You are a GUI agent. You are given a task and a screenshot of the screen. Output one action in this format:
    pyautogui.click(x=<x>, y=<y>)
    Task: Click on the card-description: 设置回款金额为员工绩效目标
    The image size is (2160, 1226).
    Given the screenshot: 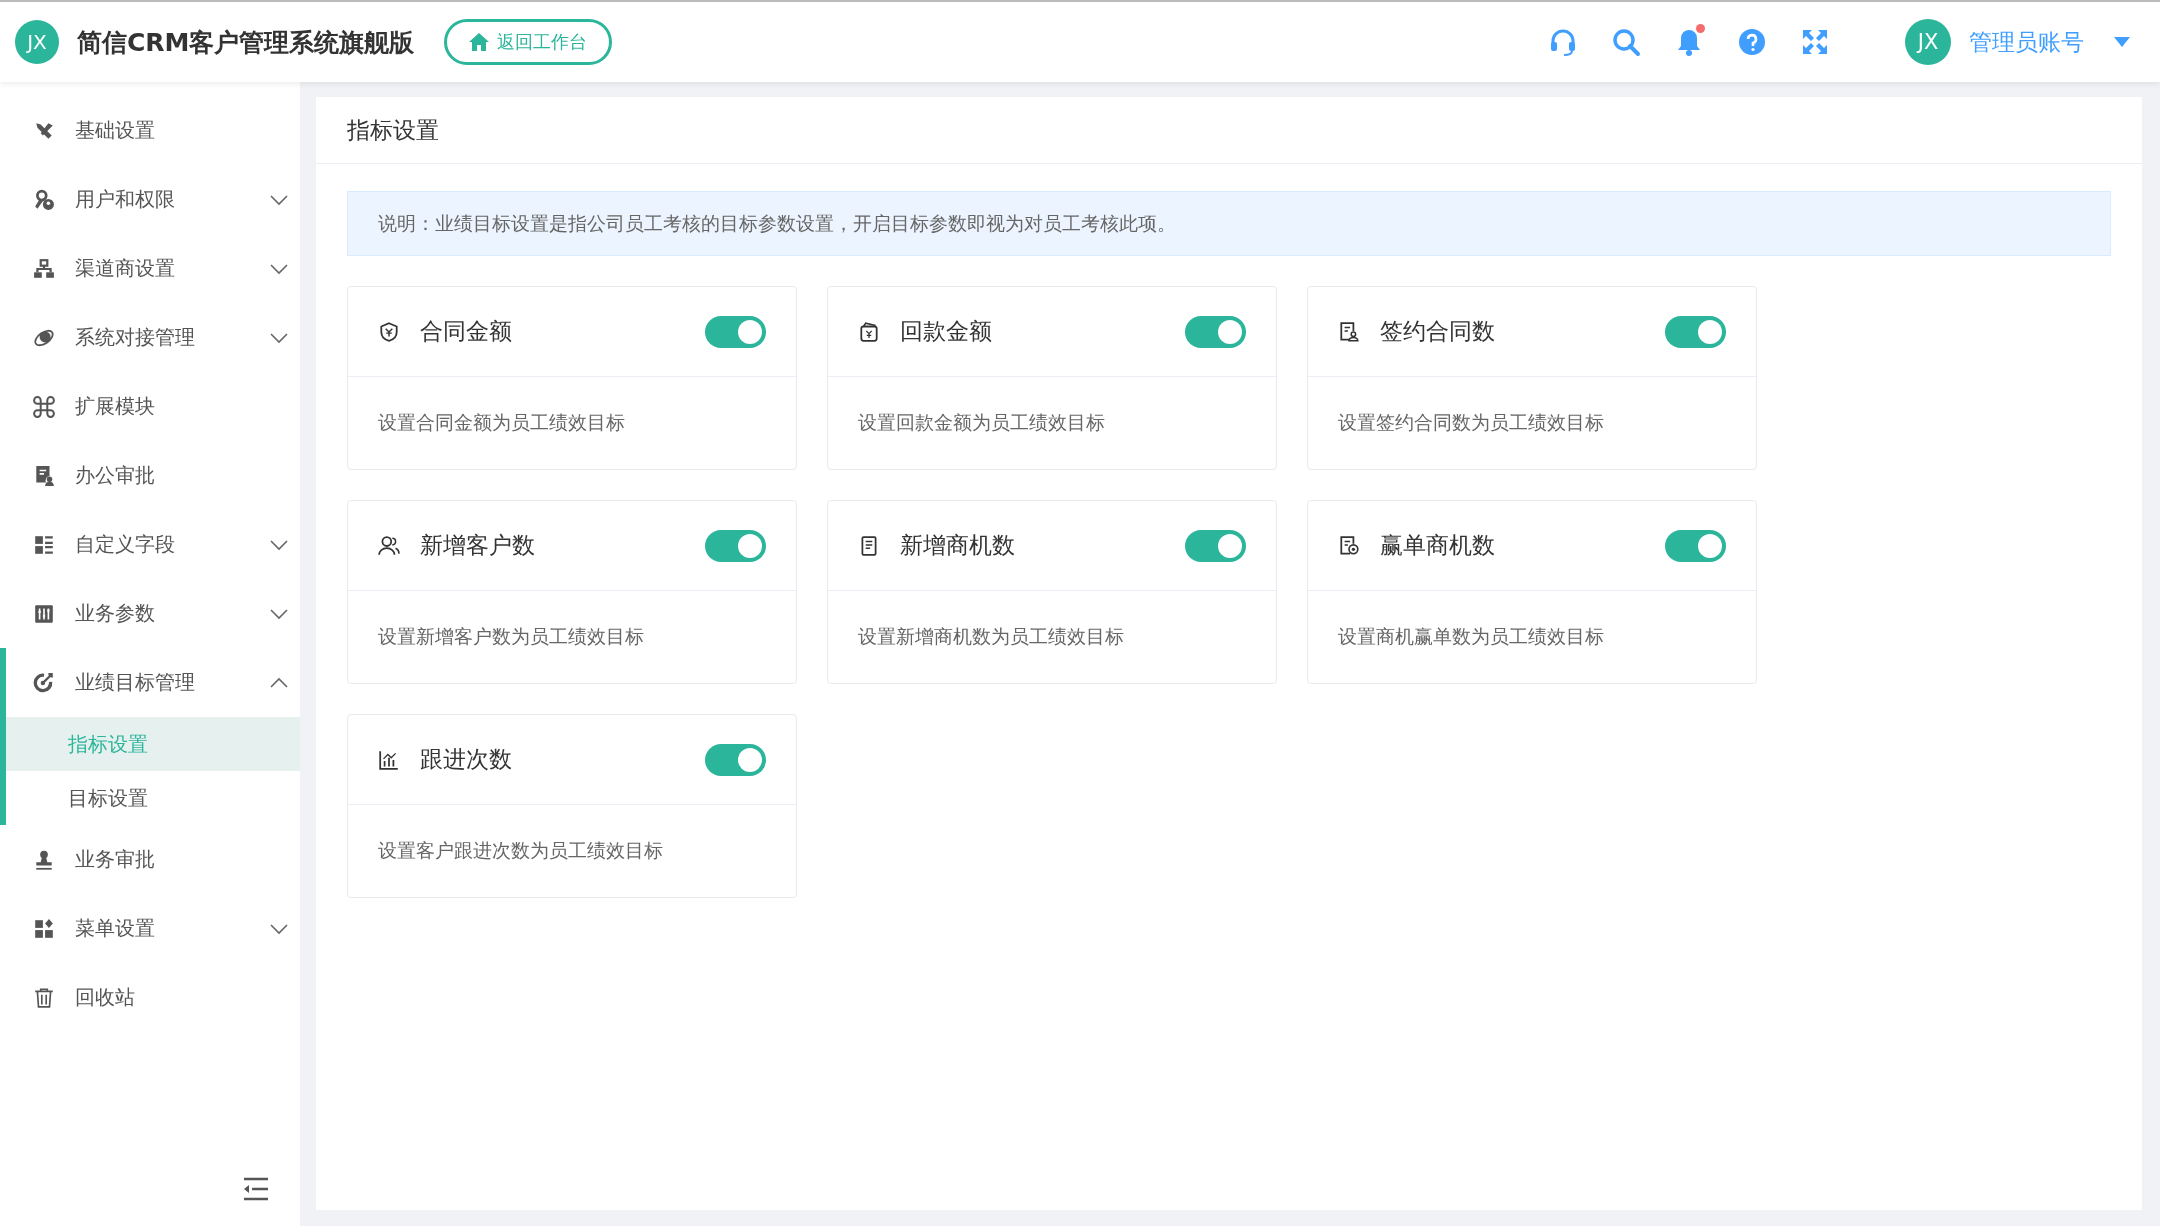 What is the action you would take?
    pyautogui.click(x=981, y=422)
    